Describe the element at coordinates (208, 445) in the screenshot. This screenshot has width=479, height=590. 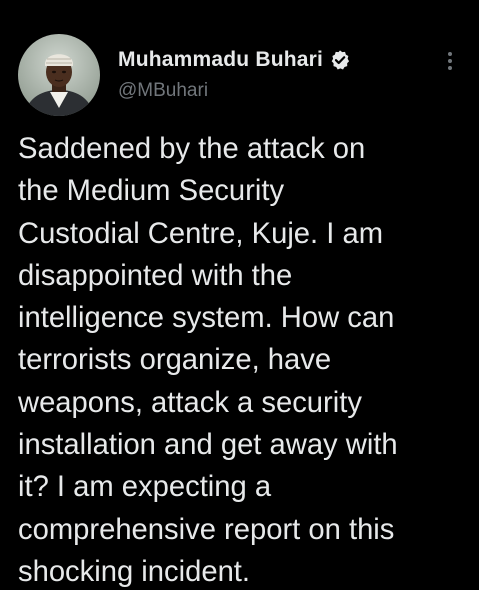
I see `tweet-text-line: installation and get away with` at that location.